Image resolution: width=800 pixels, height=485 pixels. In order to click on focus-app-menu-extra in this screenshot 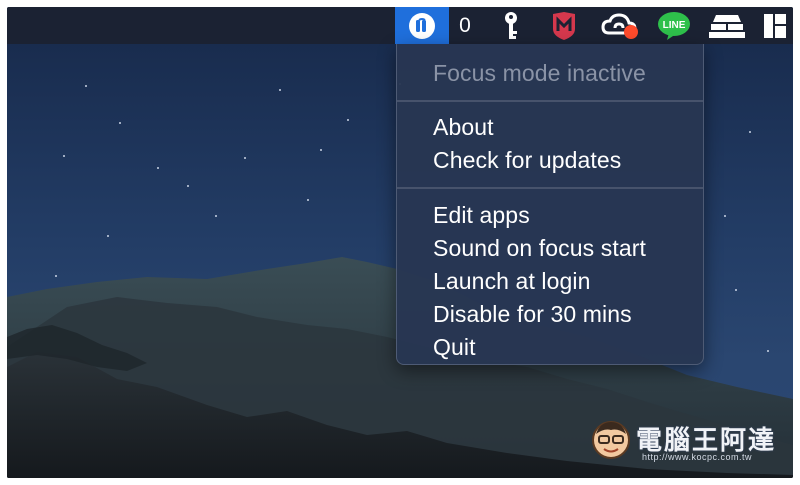, I will do `click(422, 25)`.